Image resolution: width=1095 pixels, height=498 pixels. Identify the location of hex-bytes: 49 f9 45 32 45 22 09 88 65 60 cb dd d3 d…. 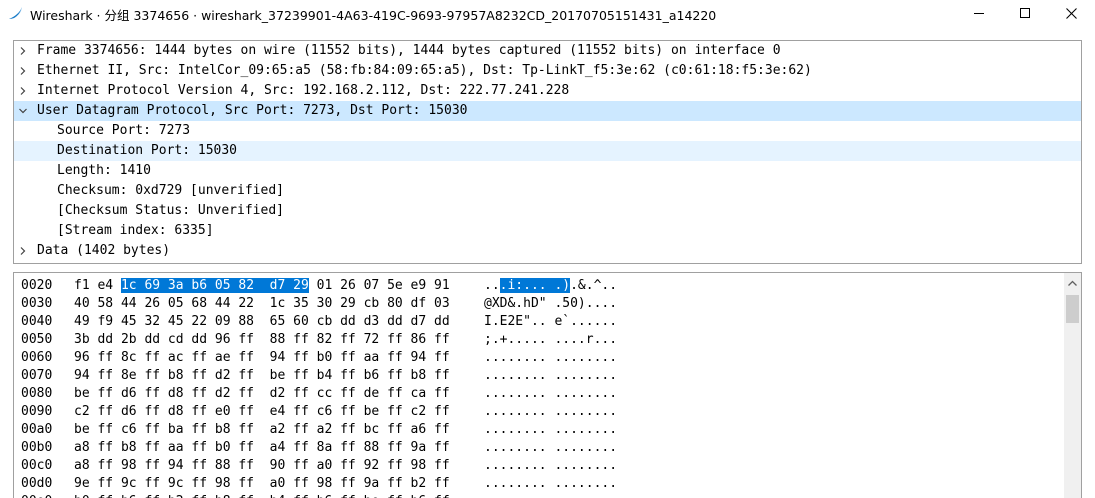
(262, 322).